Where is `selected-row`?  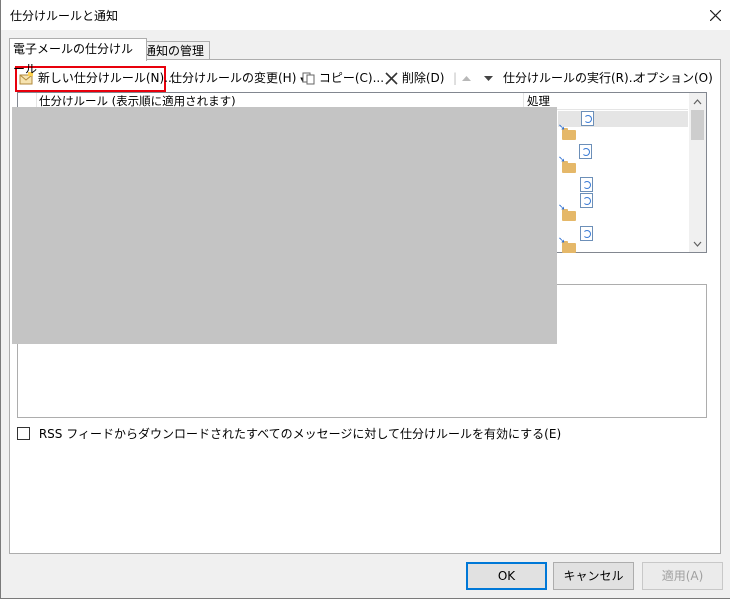
selected-row is located at coordinates (623, 119).